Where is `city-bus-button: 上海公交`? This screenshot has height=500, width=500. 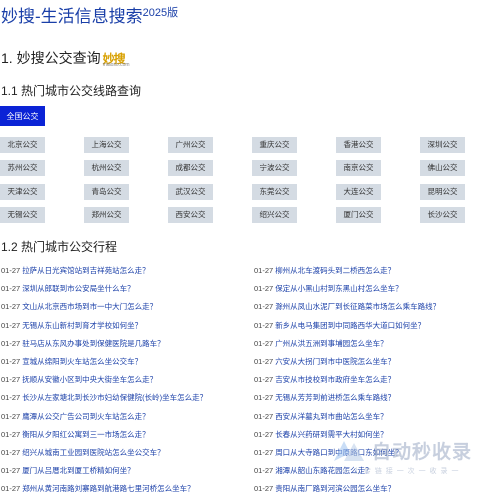
city-bus-button: 上海公交 is located at coordinates (106, 145).